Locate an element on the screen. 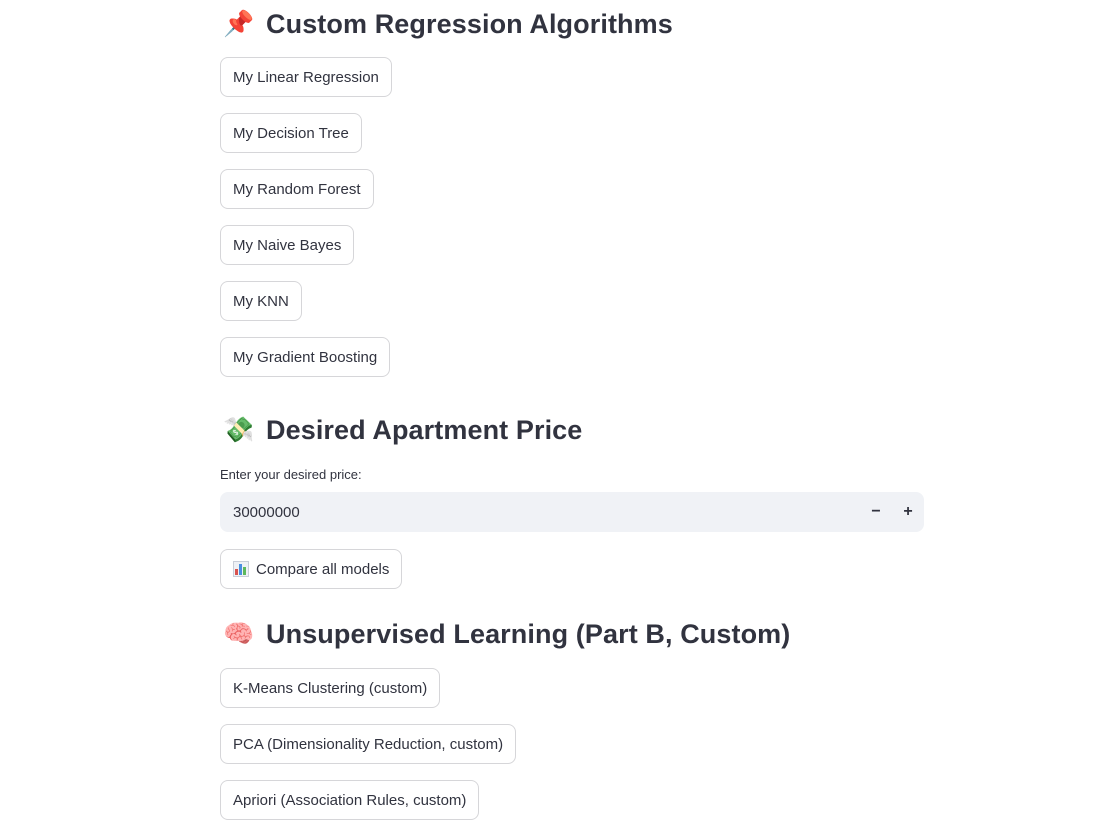  brain-icon: 🧠 is located at coordinates (239, 633).